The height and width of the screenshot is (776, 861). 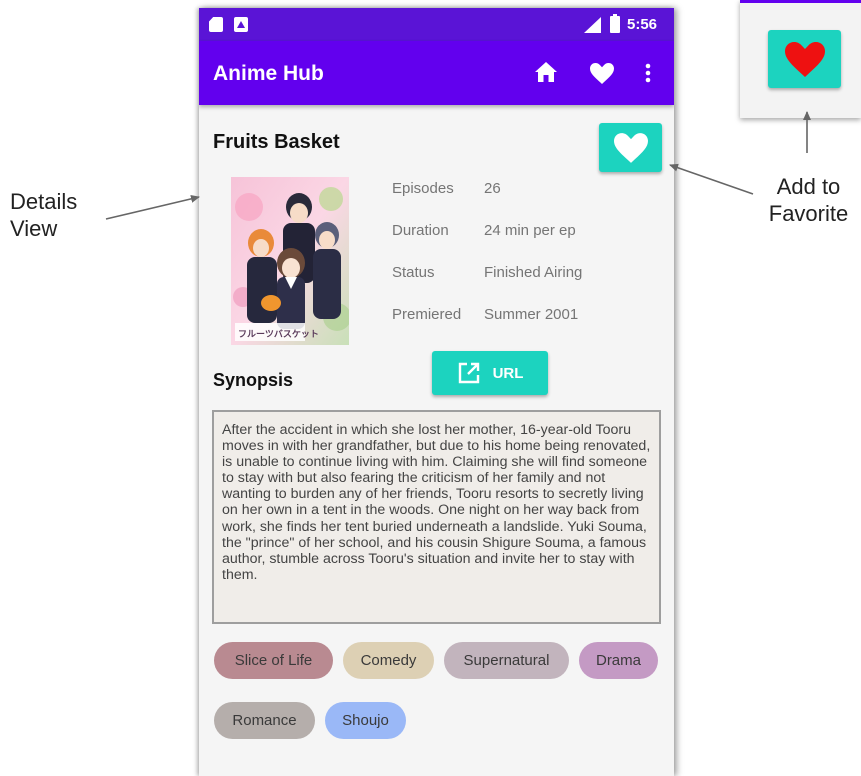 I want to click on favorite-arrow, so click(x=711, y=179).